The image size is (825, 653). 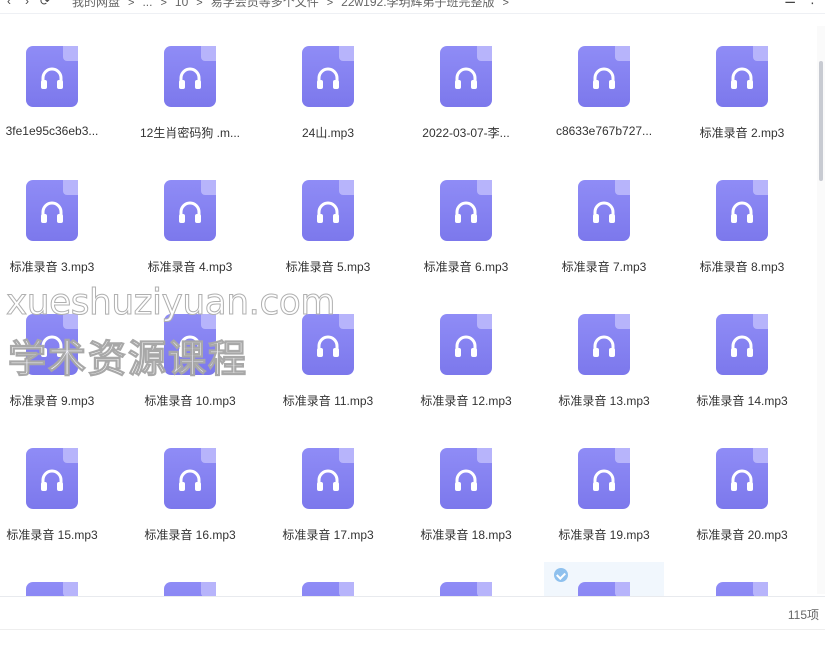 What do you see at coordinates (466, 267) in the screenshot?
I see `file-name: 标准录音 6.mp3` at bounding box center [466, 267].